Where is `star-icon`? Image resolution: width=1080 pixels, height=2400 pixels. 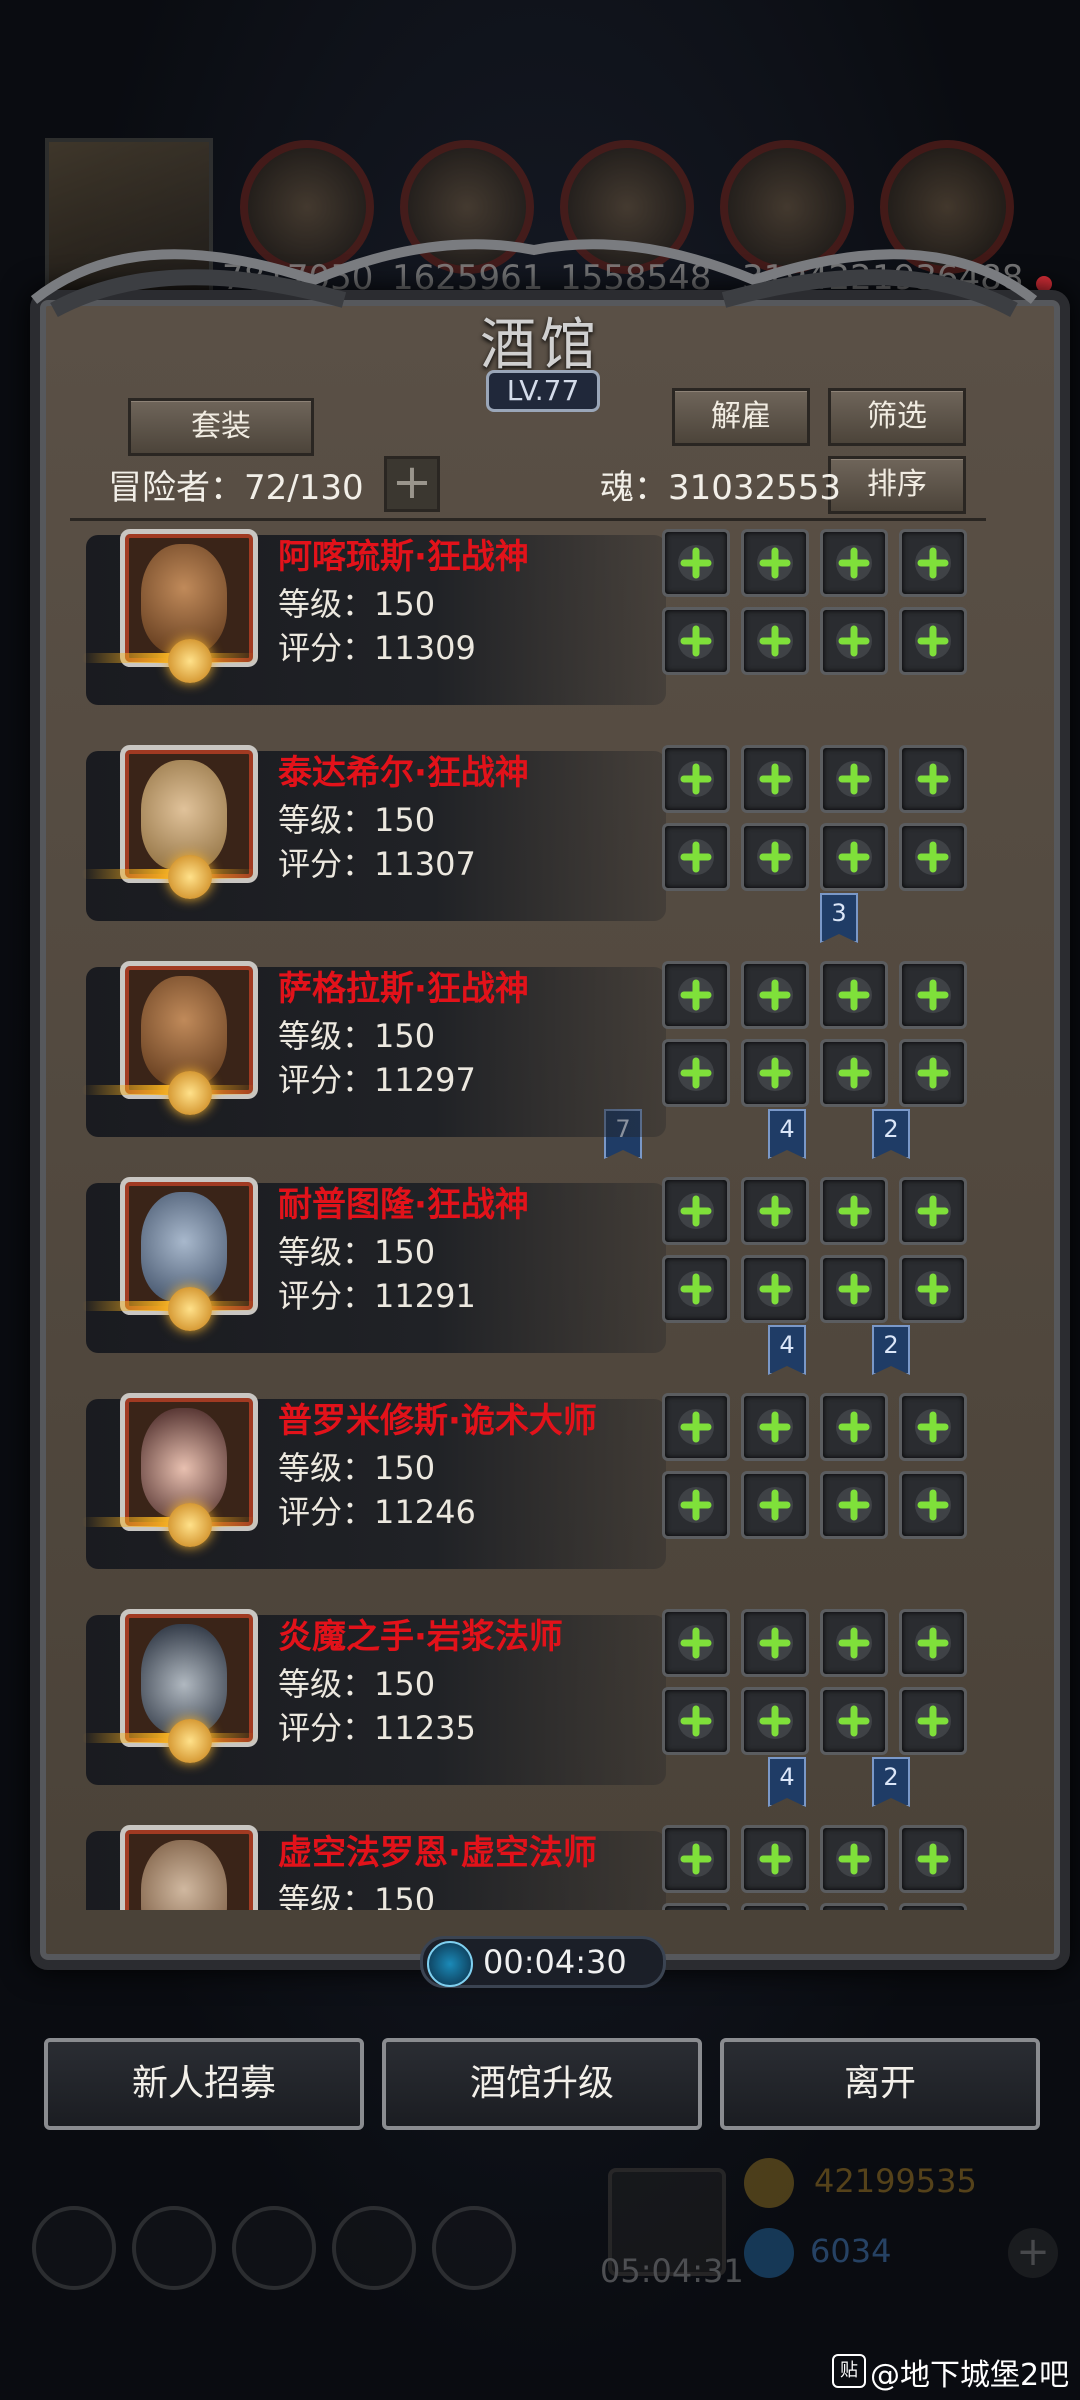
star-icon is located at coordinates (174, 2248).